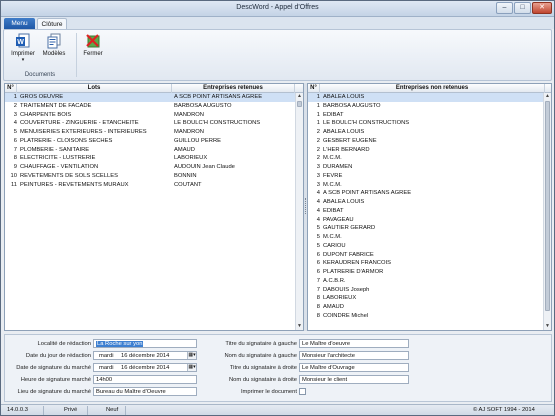  Describe the element at coordinates (429, 281) in the screenshot. I see `table-row: 7 A.C.B.R.` at that location.